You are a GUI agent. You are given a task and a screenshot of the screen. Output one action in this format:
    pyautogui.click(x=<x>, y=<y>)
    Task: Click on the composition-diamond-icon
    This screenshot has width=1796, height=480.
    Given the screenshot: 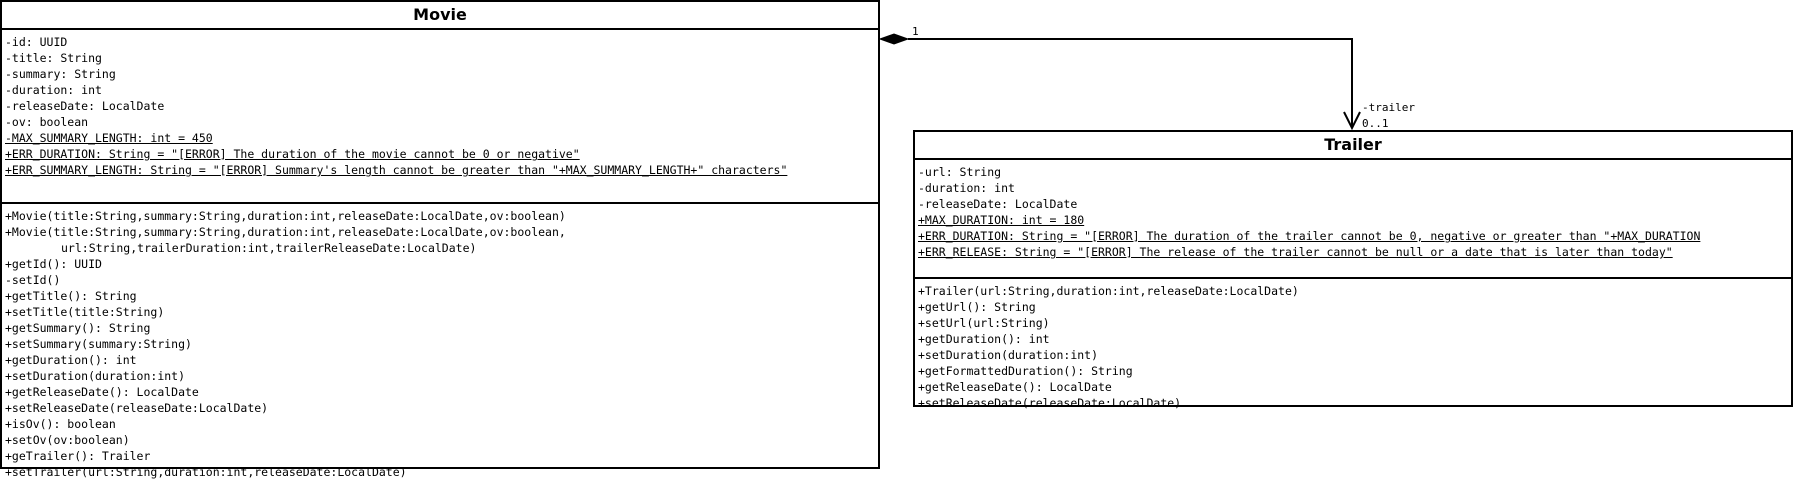 What is the action you would take?
    pyautogui.click(x=894, y=39)
    